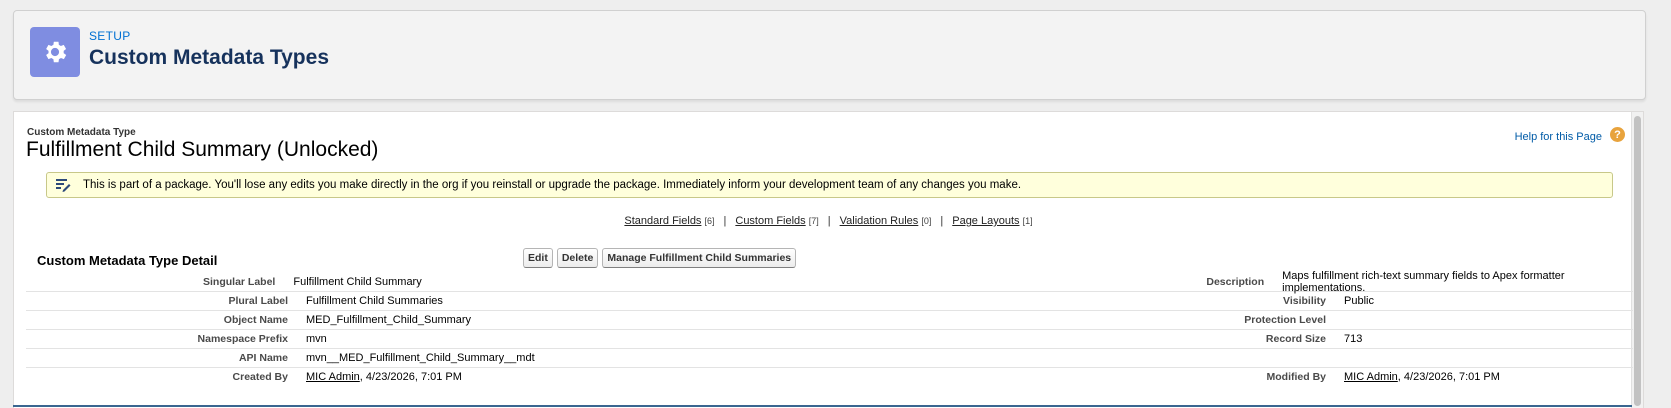  What do you see at coordinates (1285, 320) in the screenshot?
I see `field-label: Protection Level` at bounding box center [1285, 320].